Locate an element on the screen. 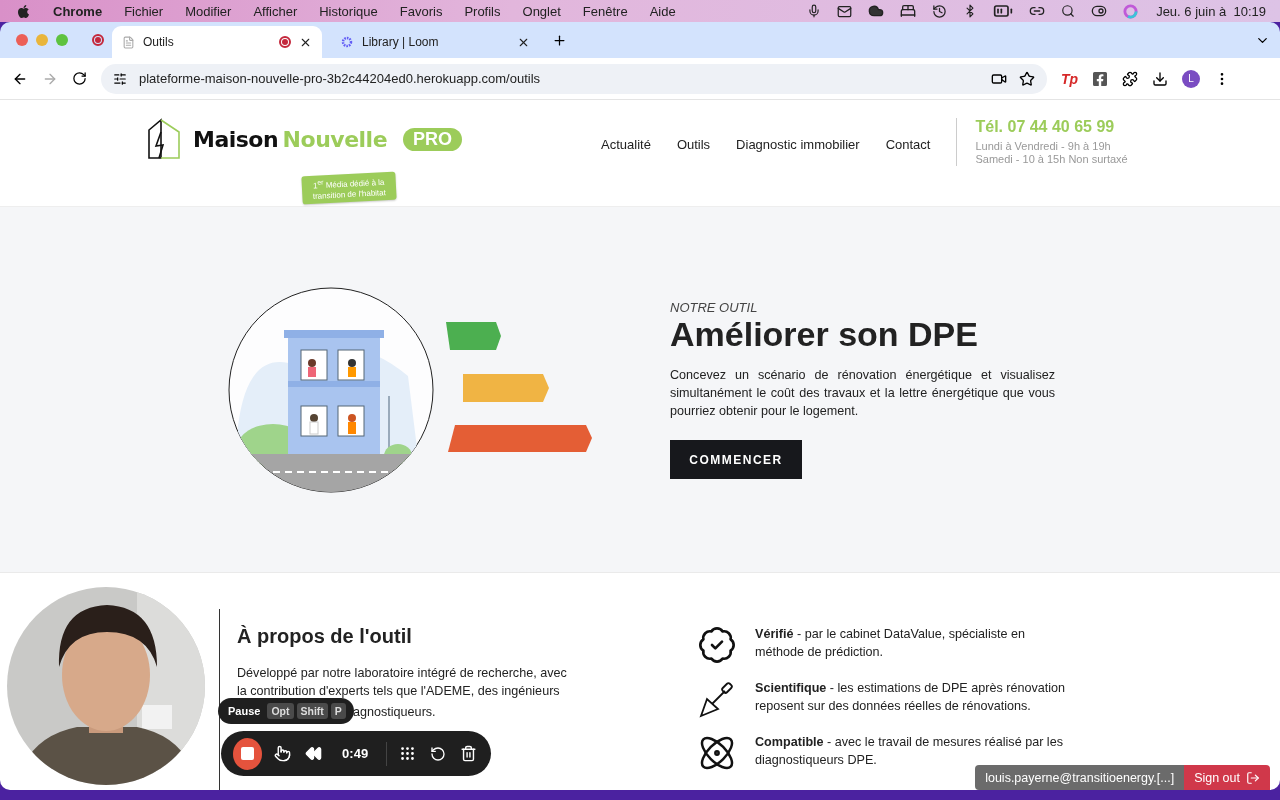 The height and width of the screenshot is (800, 1280). feature-text: Scientifique - les estimations de DPE après rénovation reposent sur des données réelles de rénovations. is located at coordinates (911, 697).